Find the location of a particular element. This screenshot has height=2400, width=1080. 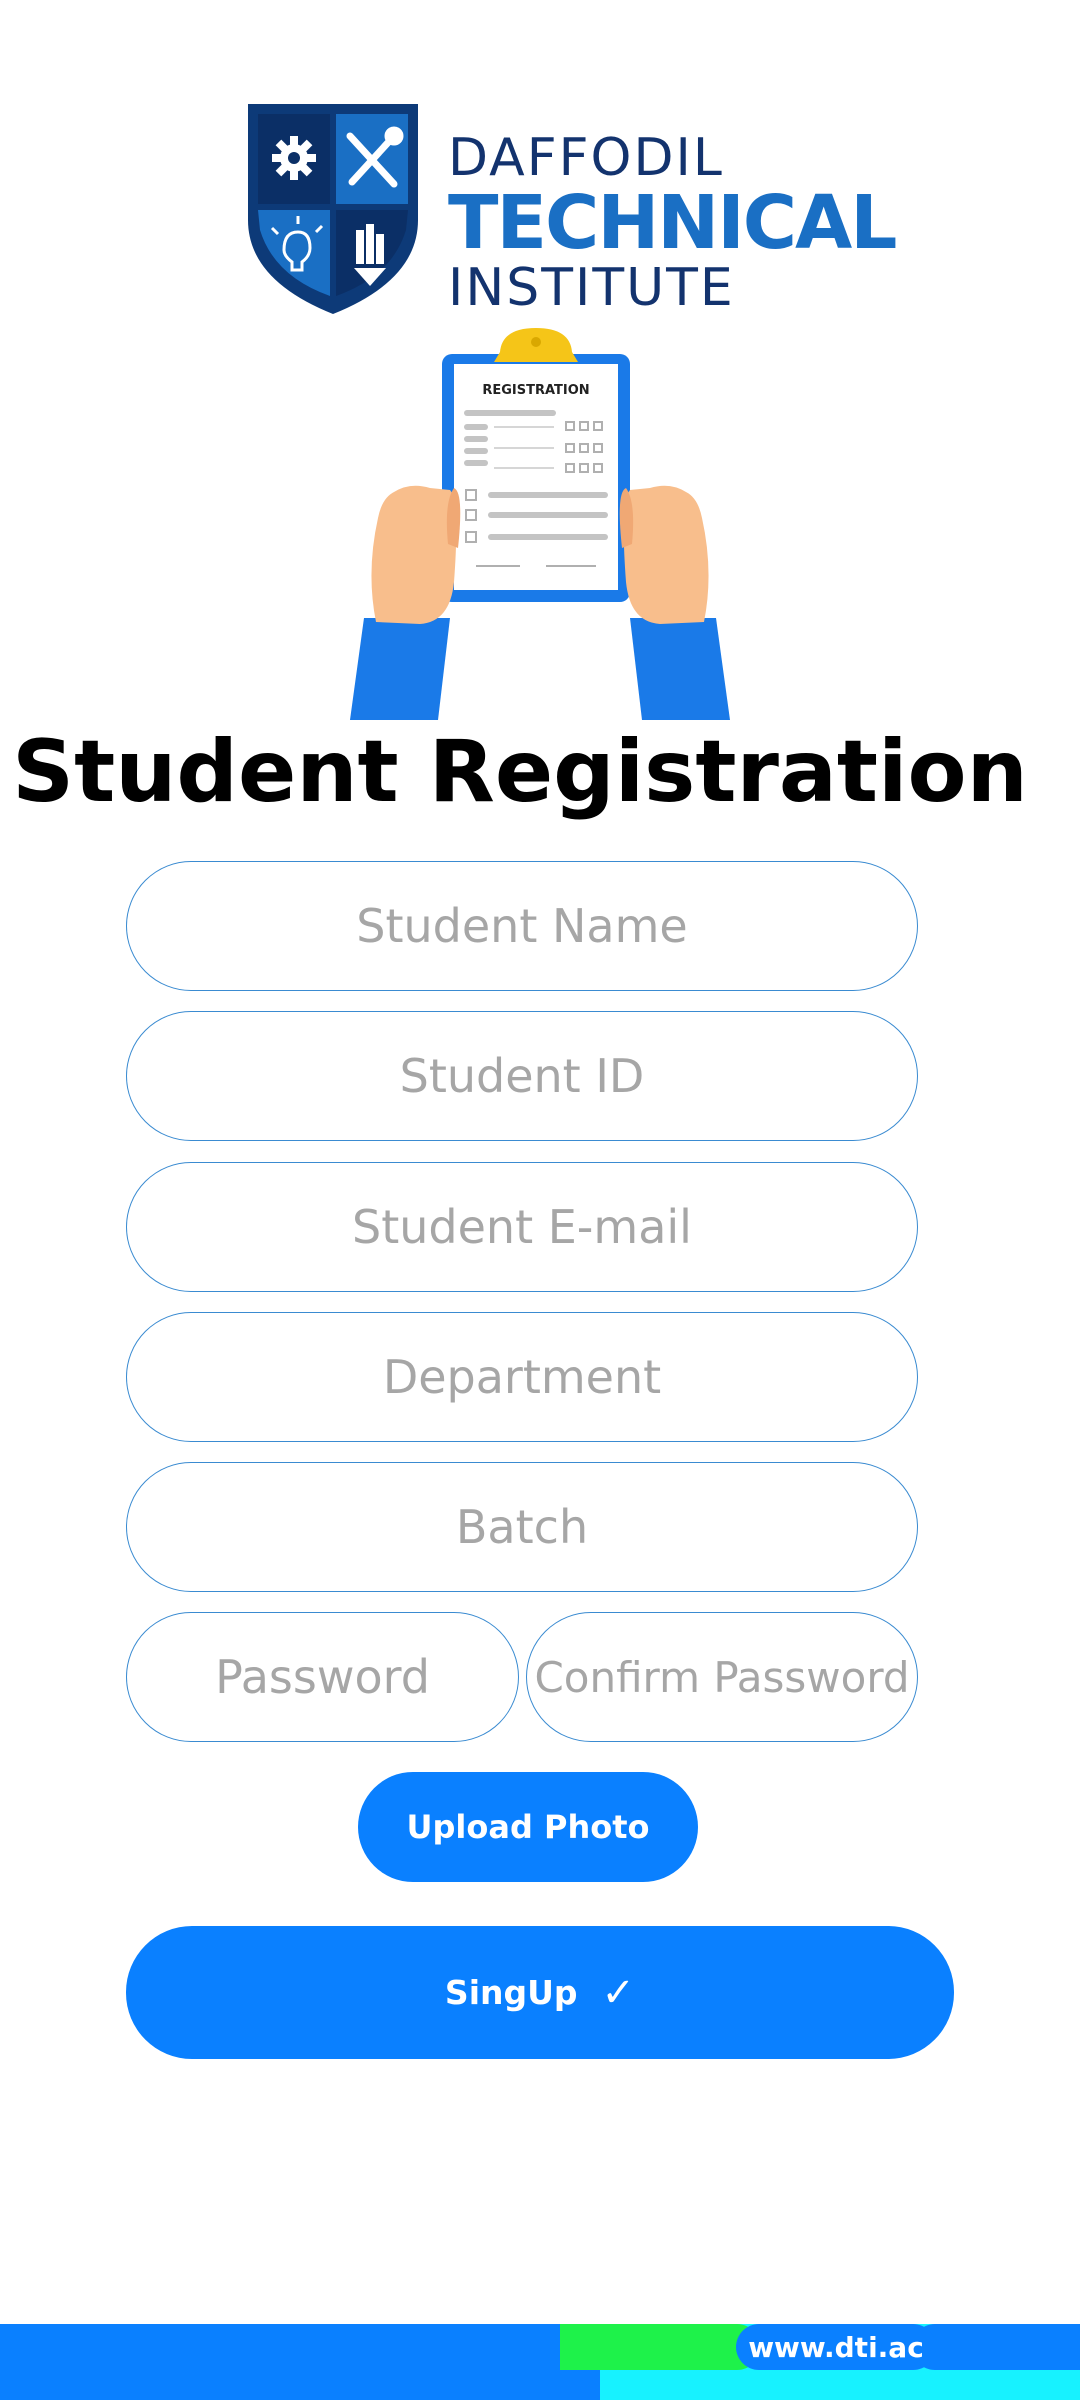

logo-wordmark: DAFFODIL TECHNICAL INSTITUTE is located at coordinates (672, 223).